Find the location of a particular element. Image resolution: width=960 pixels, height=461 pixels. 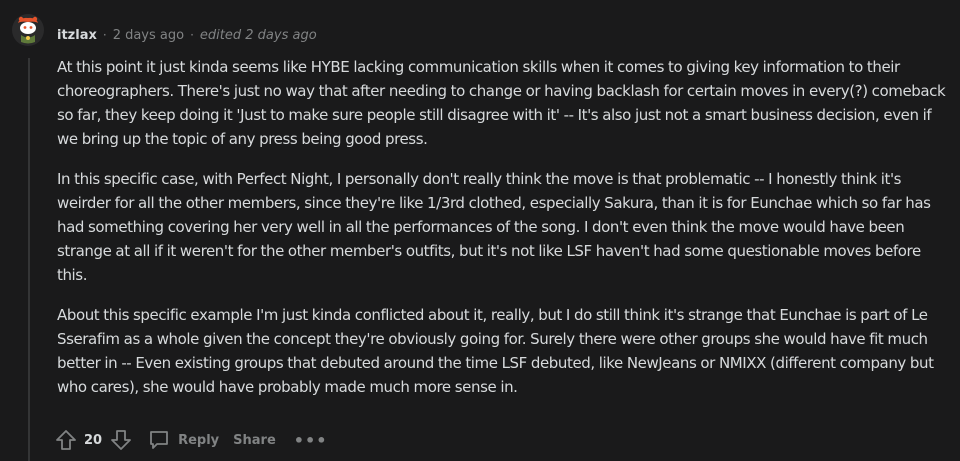

downvote-arrow-icon is located at coordinates (121, 440).